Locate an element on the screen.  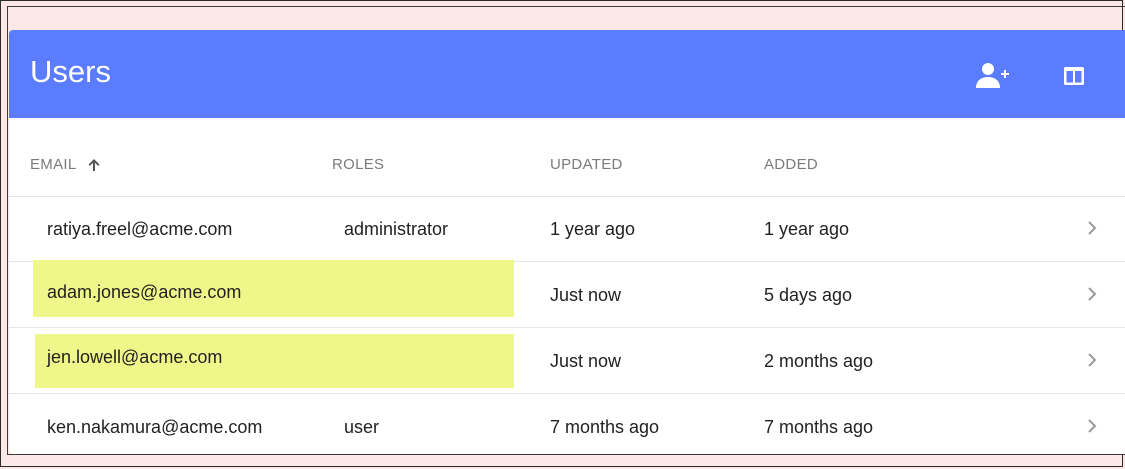
row-added: 7 months ago is located at coordinates (819, 427).